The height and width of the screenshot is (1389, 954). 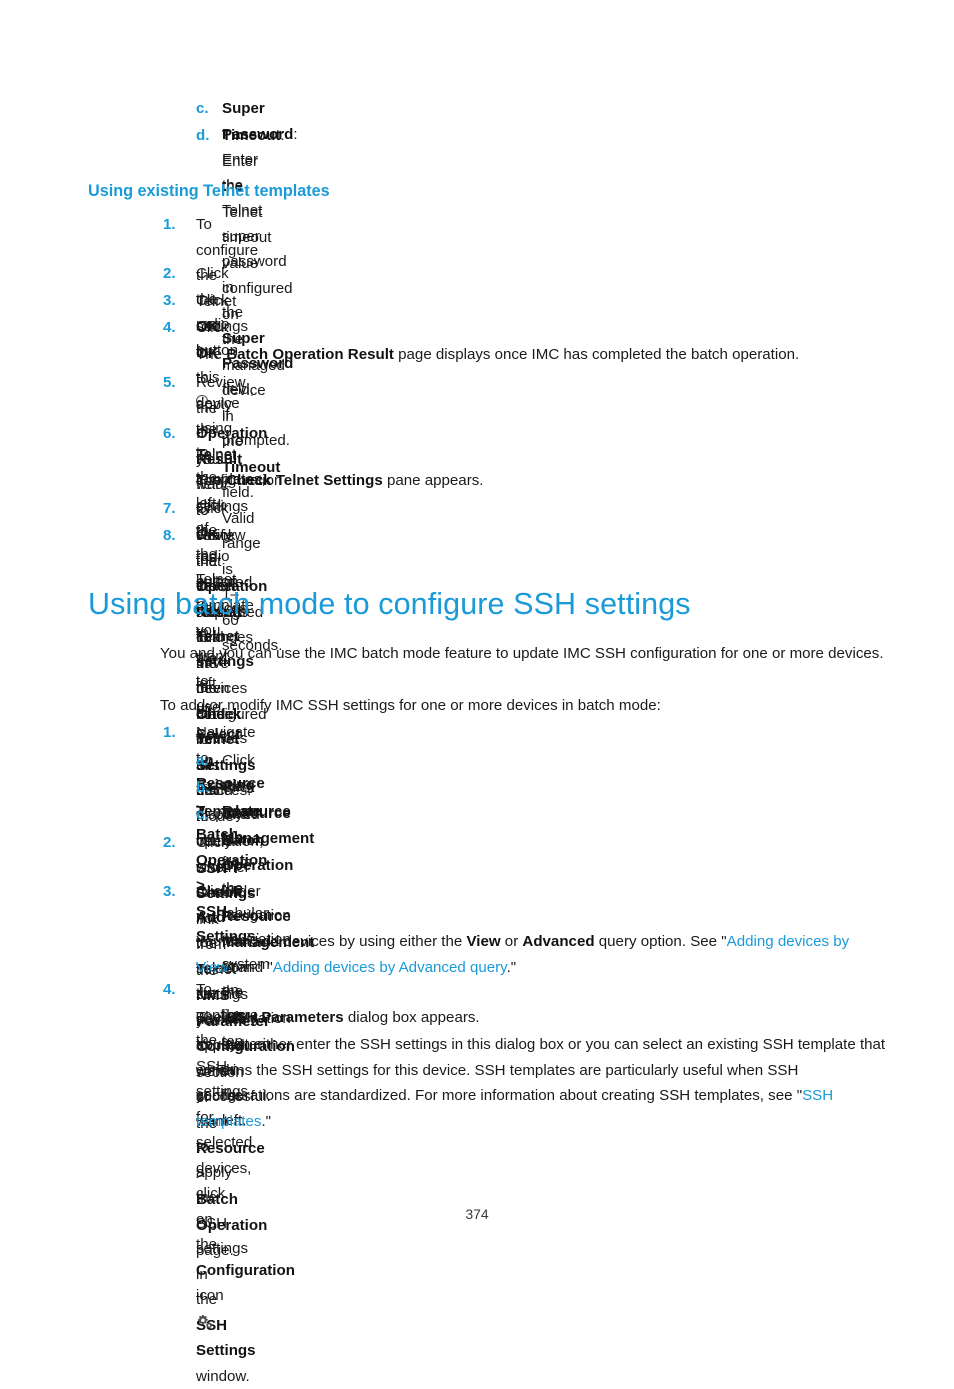 I want to click on bold-term: Configuration, so click(x=245, y=1270).